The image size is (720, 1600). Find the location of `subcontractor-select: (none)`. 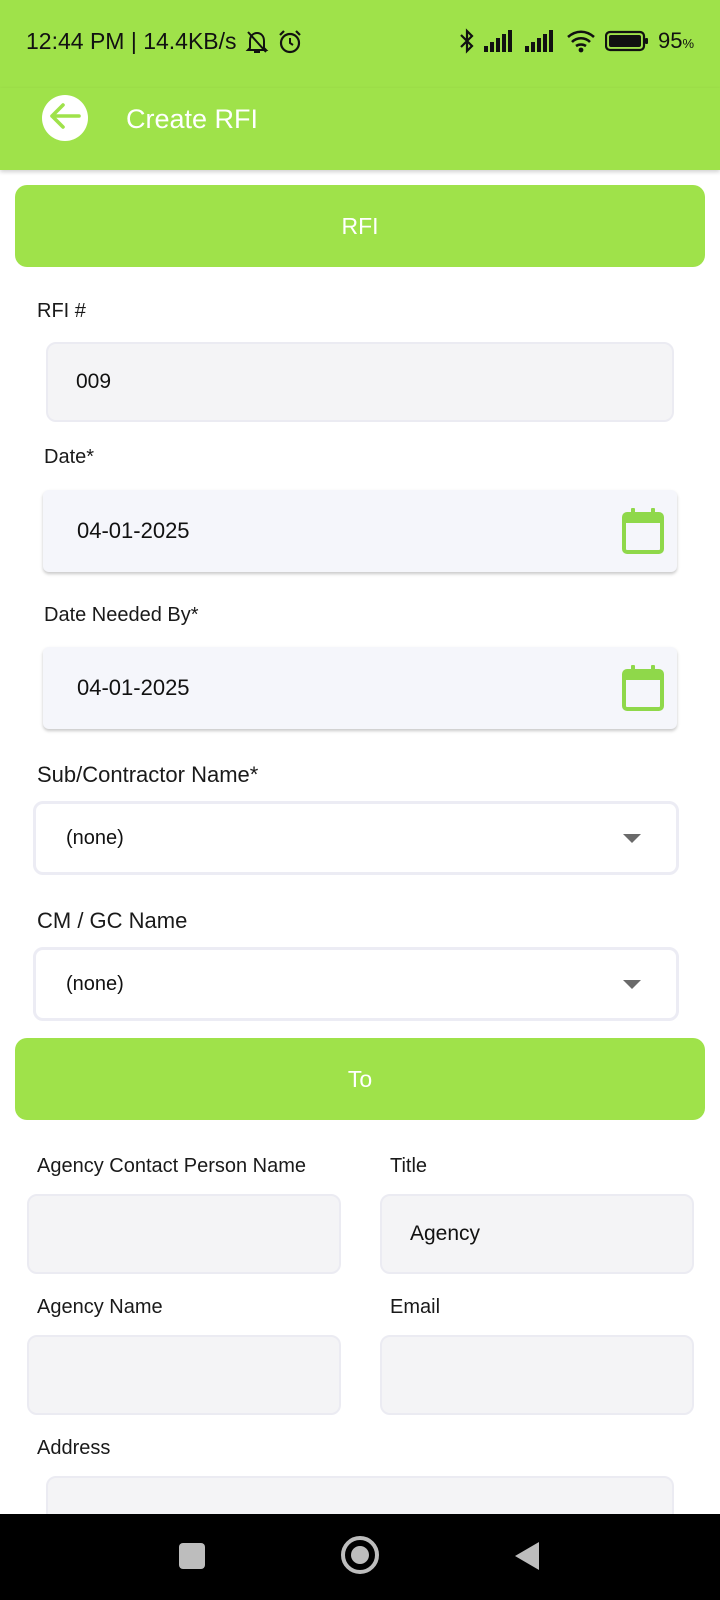

subcontractor-select: (none) is located at coordinates (356, 838).